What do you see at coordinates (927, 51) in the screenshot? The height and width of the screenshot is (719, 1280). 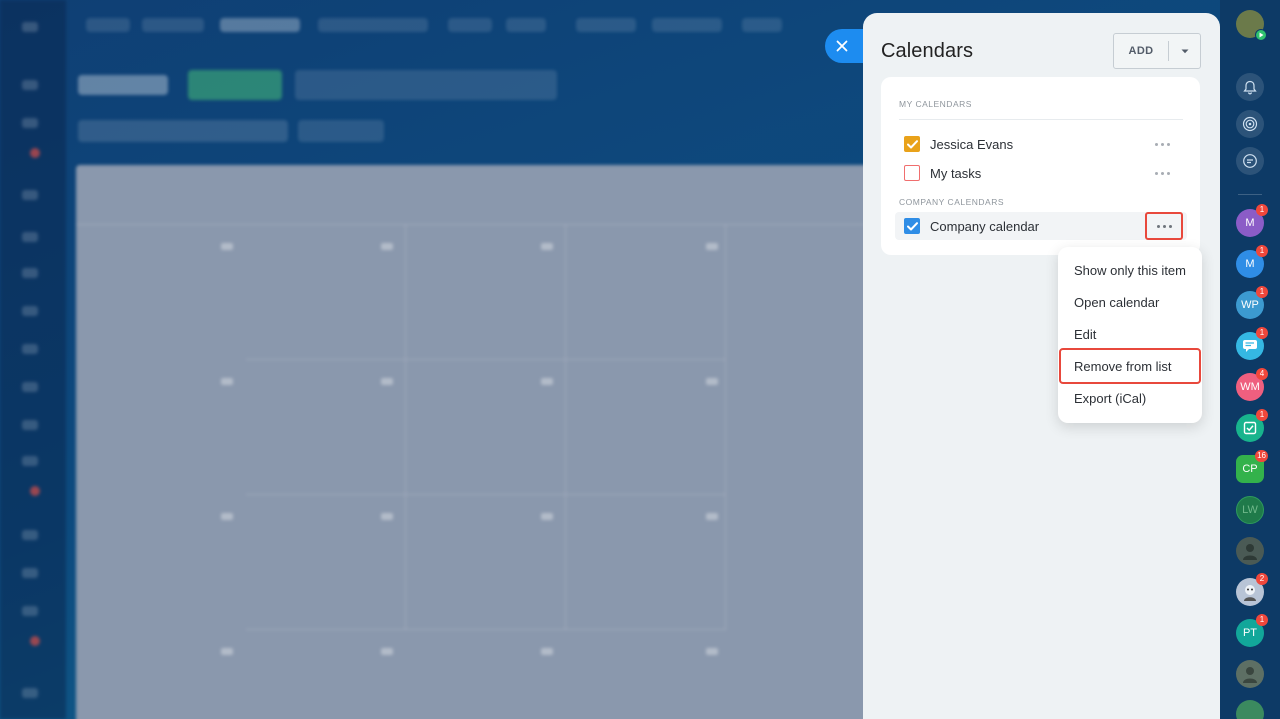 I see `panel-title: Calendars` at bounding box center [927, 51].